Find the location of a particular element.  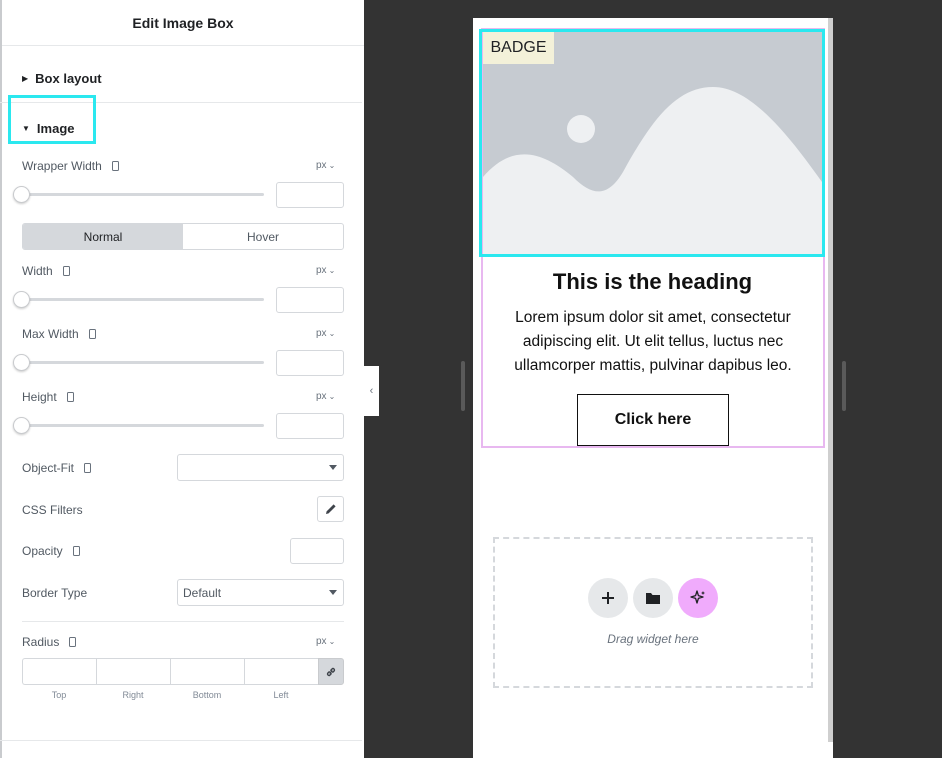

border-type-text: Border Type is located at coordinates (55, 593).